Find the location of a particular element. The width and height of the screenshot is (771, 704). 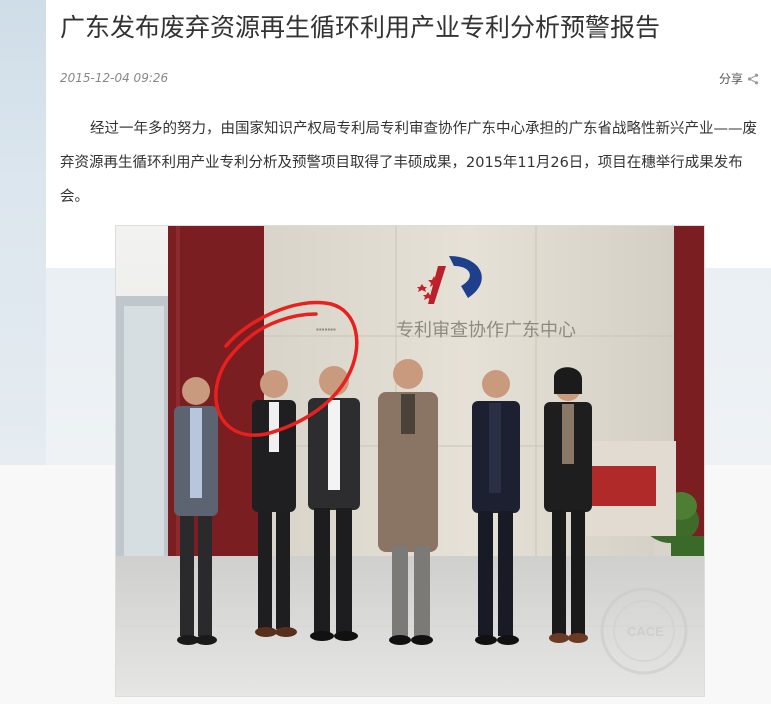

cace-watermark: CACE is located at coordinates (644, 631).